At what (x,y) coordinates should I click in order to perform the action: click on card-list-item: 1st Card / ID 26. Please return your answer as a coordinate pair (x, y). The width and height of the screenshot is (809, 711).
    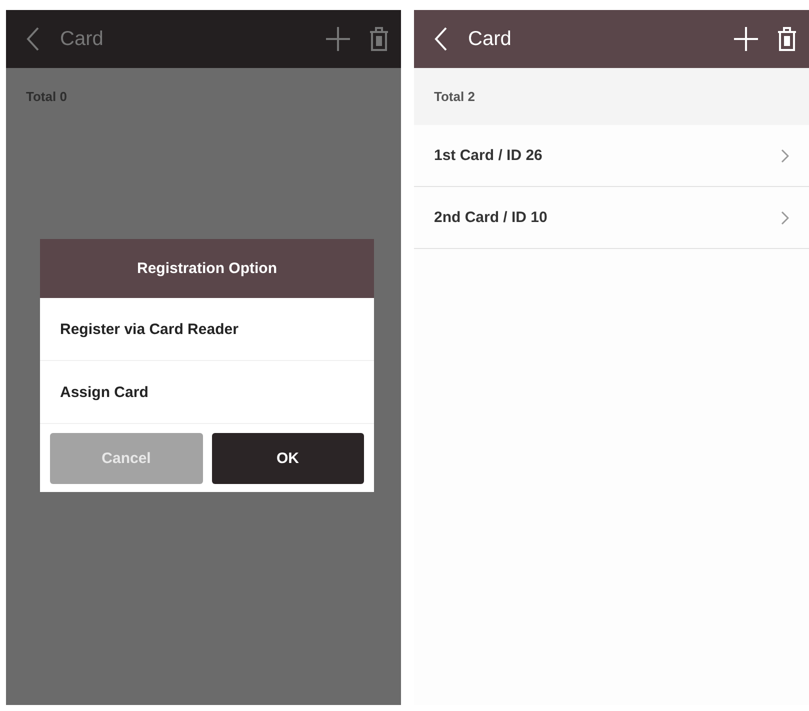
    Looking at the image, I should click on (611, 156).